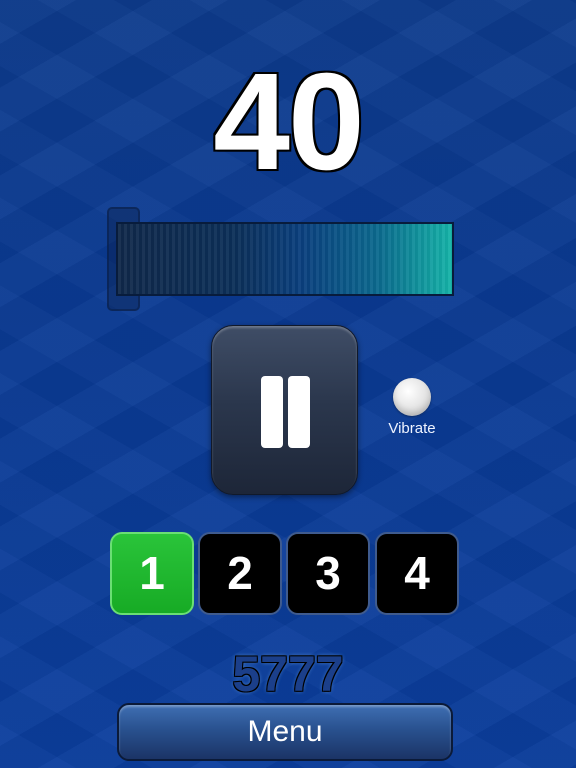 The image size is (576, 768). I want to click on option-1-button: 1, so click(152, 573).